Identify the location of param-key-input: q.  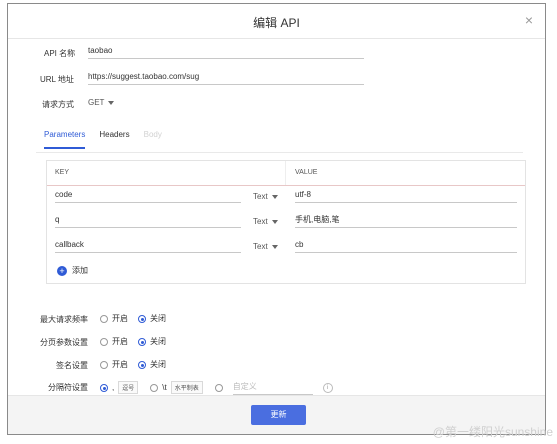
(148, 220).